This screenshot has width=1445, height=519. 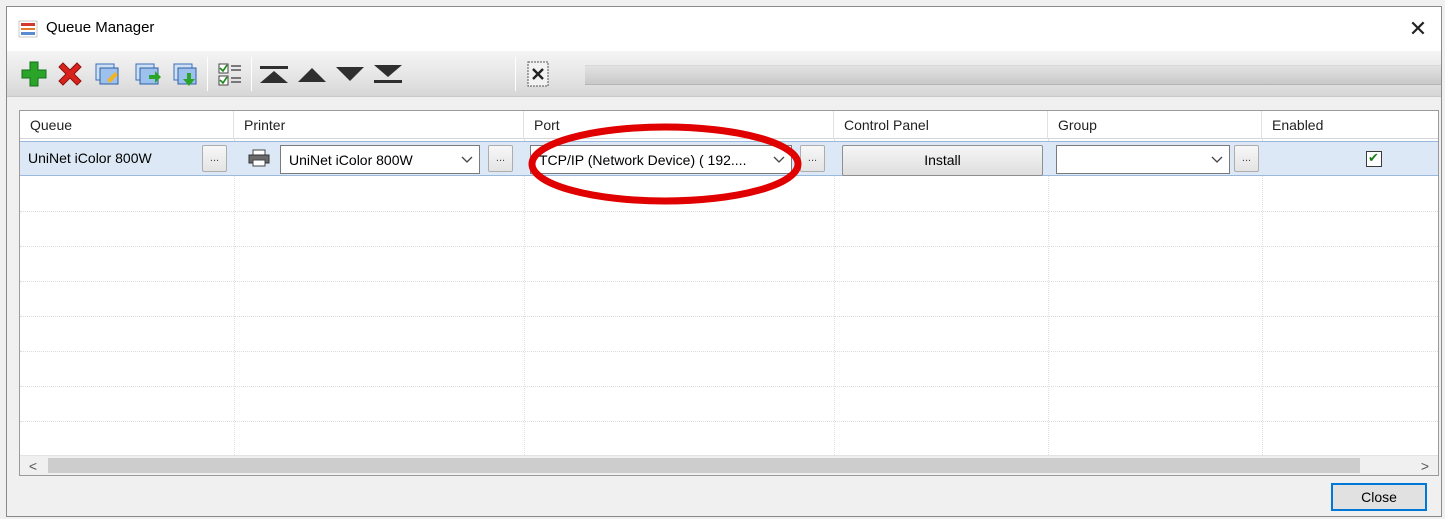 What do you see at coordinates (100, 27) in the screenshot?
I see `window-title: Queue Manager` at bounding box center [100, 27].